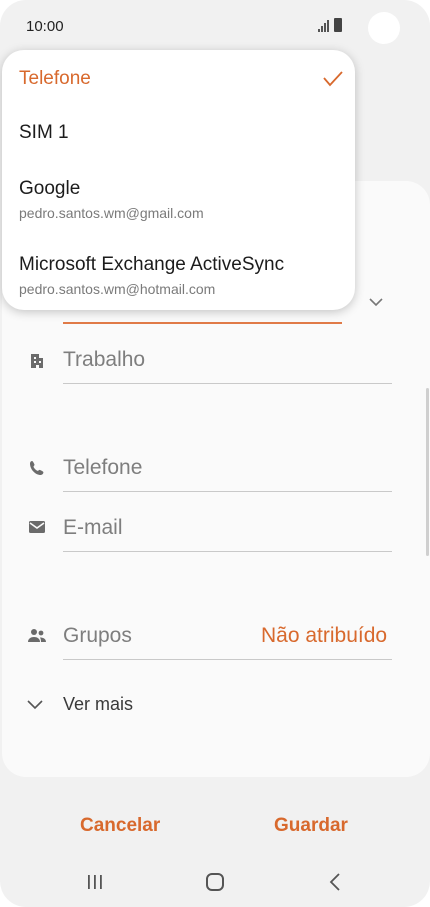 The width and height of the screenshot is (430, 907). What do you see at coordinates (50, 188) in the screenshot?
I see `option-title: Google` at bounding box center [50, 188].